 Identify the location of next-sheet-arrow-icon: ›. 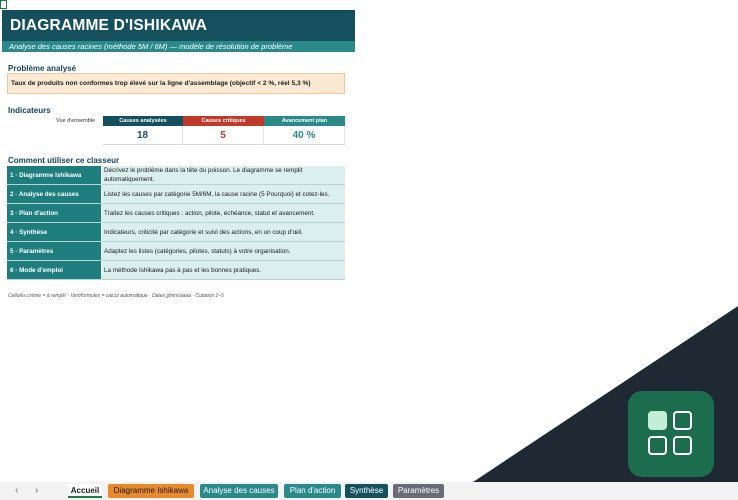
(36, 490).